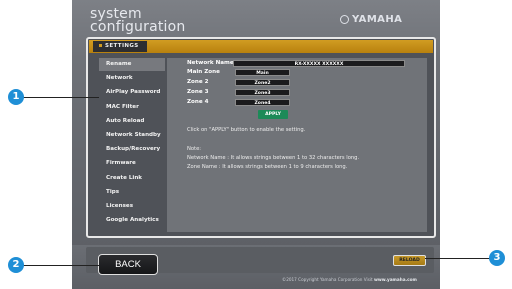 This screenshot has width=512, height=289. What do you see at coordinates (16, 265) in the screenshot?
I see `callout-2-badge: 2` at bounding box center [16, 265].